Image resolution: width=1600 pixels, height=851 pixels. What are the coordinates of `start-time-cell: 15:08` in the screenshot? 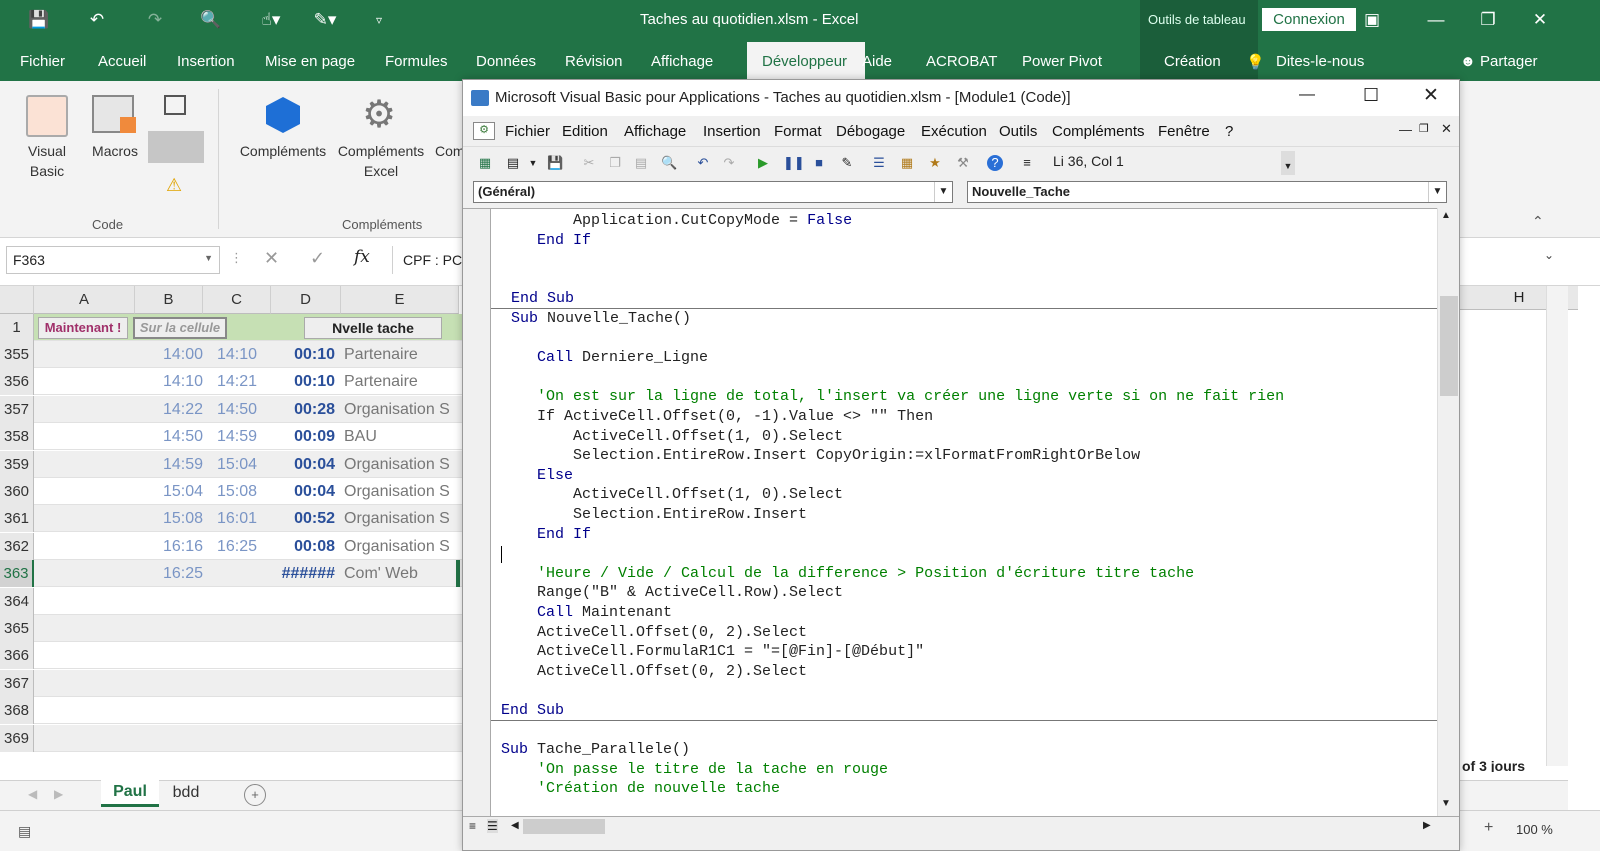 It's located at (171, 518).